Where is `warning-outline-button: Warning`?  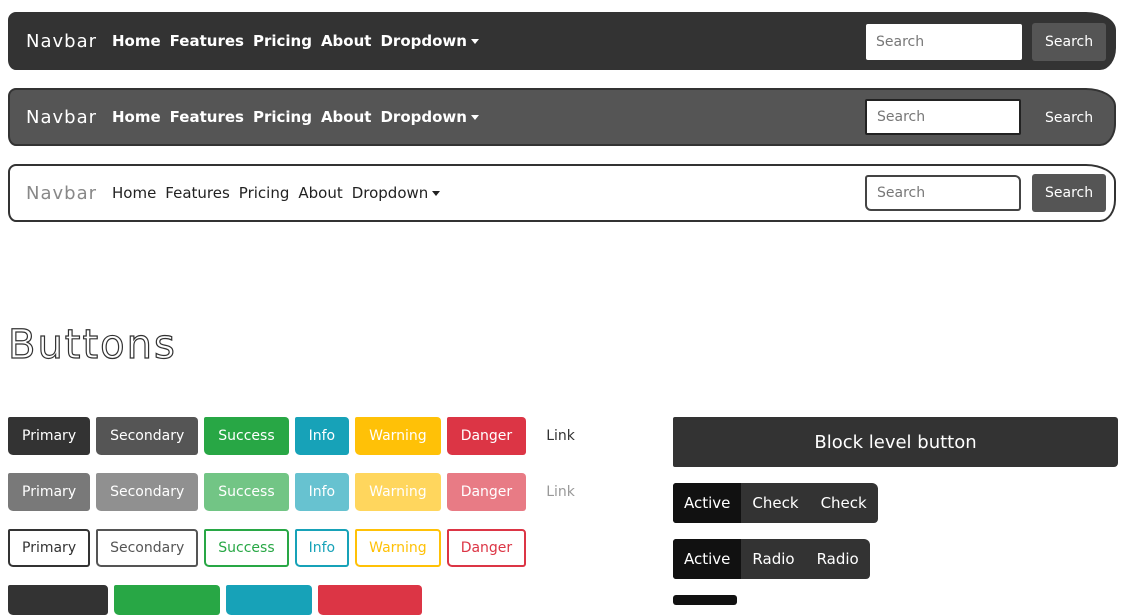 warning-outline-button: Warning is located at coordinates (398, 548).